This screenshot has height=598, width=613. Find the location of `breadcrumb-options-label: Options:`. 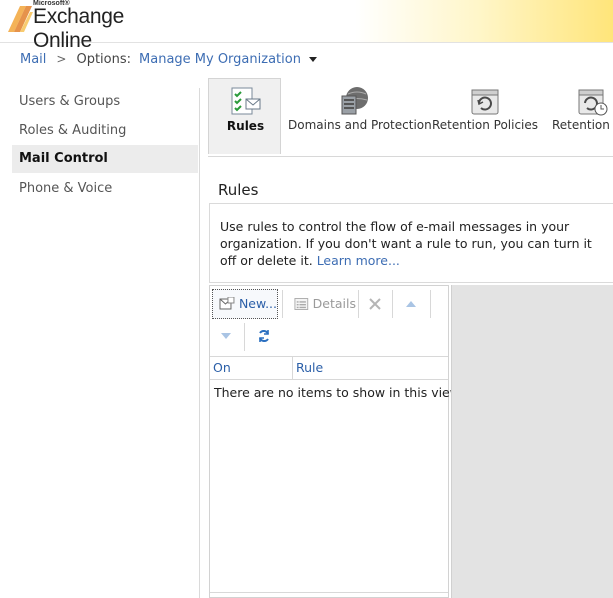

breadcrumb-options-label: Options: is located at coordinates (104, 59).